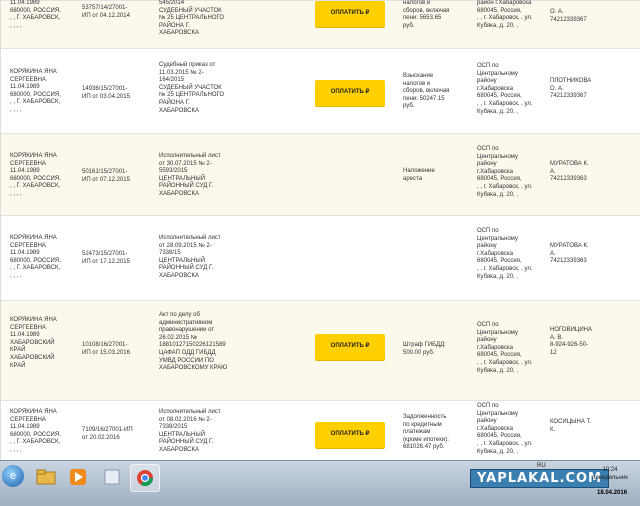  Describe the element at coordinates (610, 478) in the screenshot. I see `clock-weekday: понедельник` at that location.